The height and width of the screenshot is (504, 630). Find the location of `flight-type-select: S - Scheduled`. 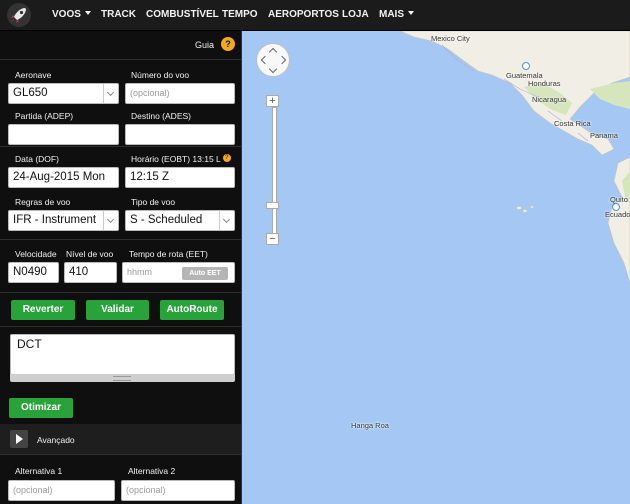

flight-type-select: S - Scheduled is located at coordinates (180, 220).